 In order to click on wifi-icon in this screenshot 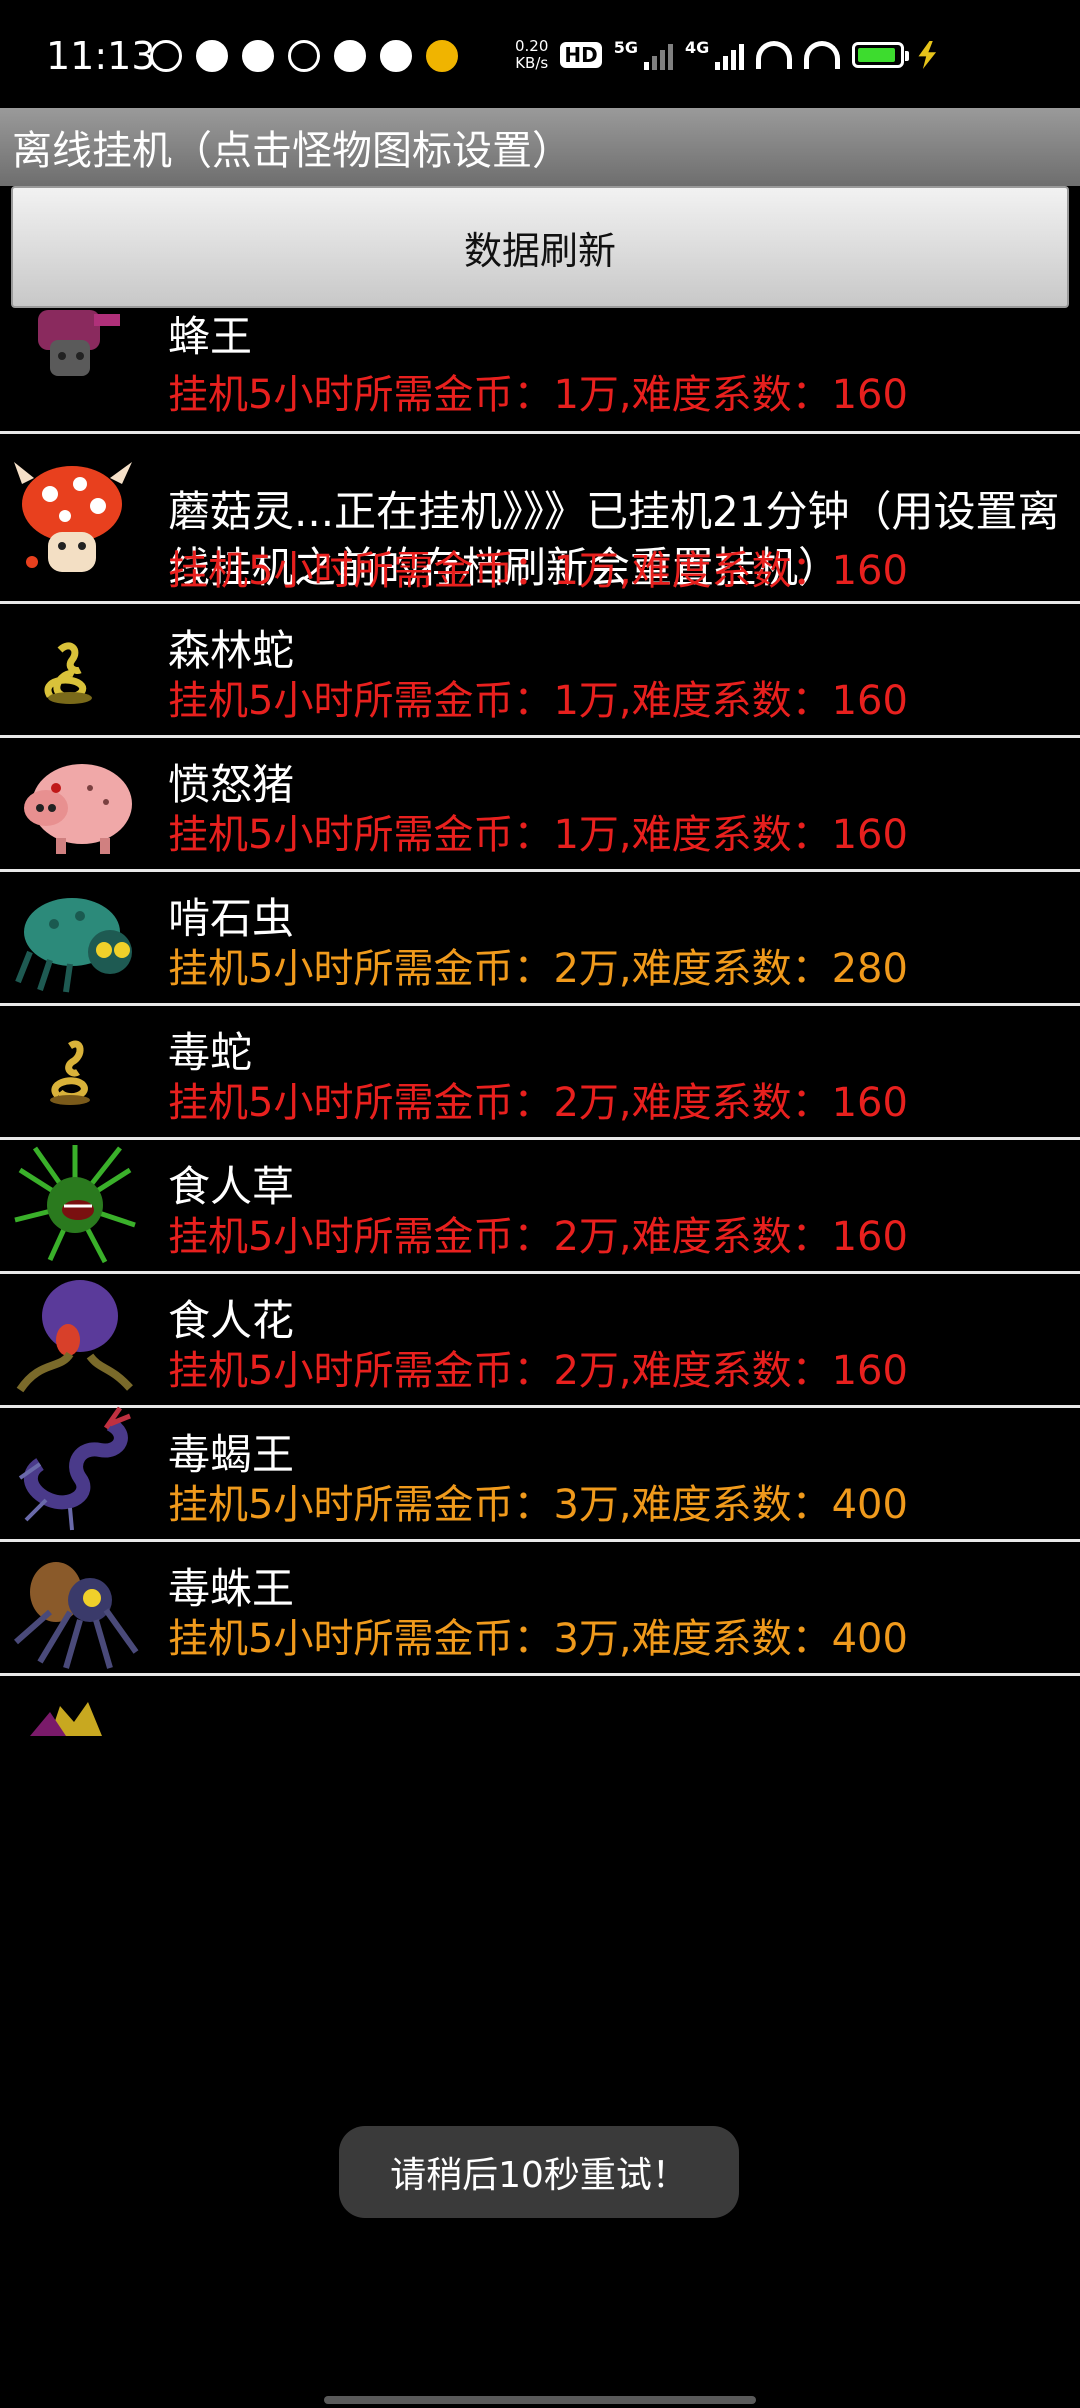, I will do `click(822, 55)`.